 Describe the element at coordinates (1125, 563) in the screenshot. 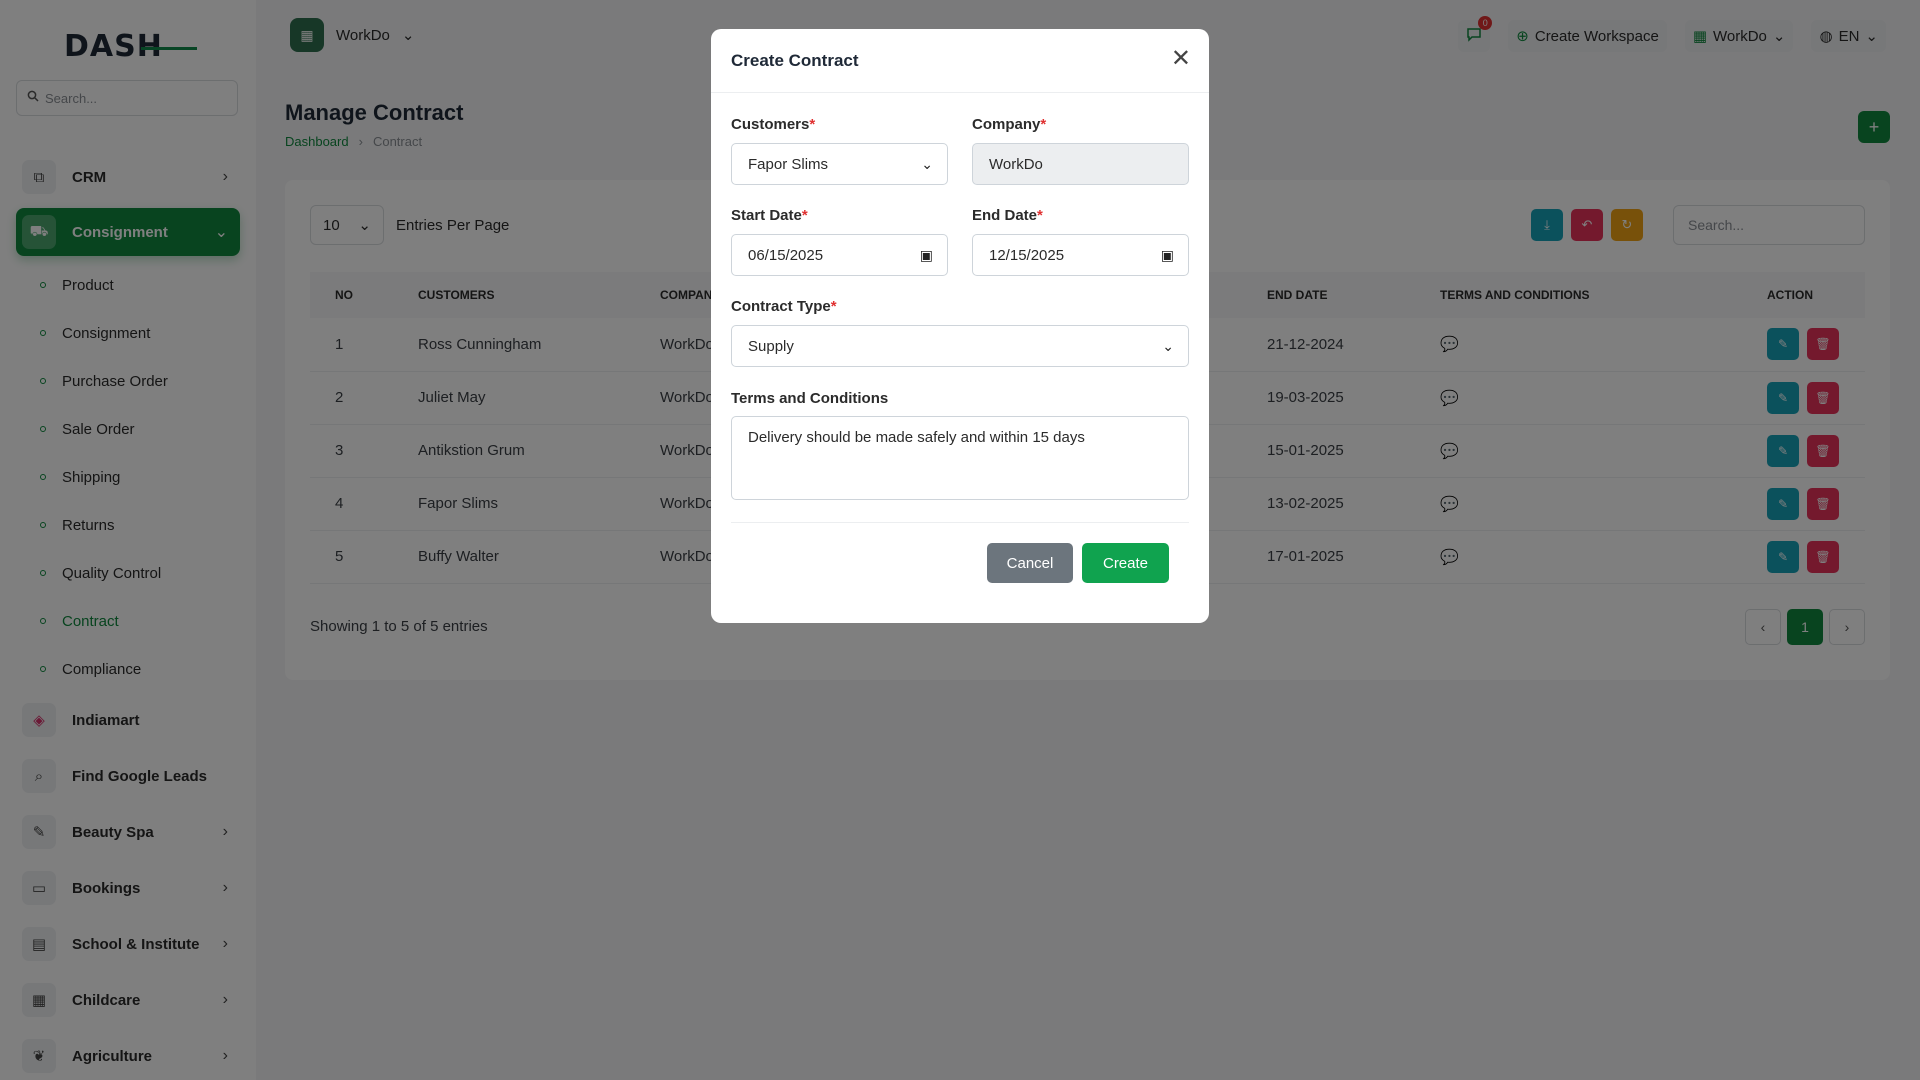

I see `create-button: Create` at that location.